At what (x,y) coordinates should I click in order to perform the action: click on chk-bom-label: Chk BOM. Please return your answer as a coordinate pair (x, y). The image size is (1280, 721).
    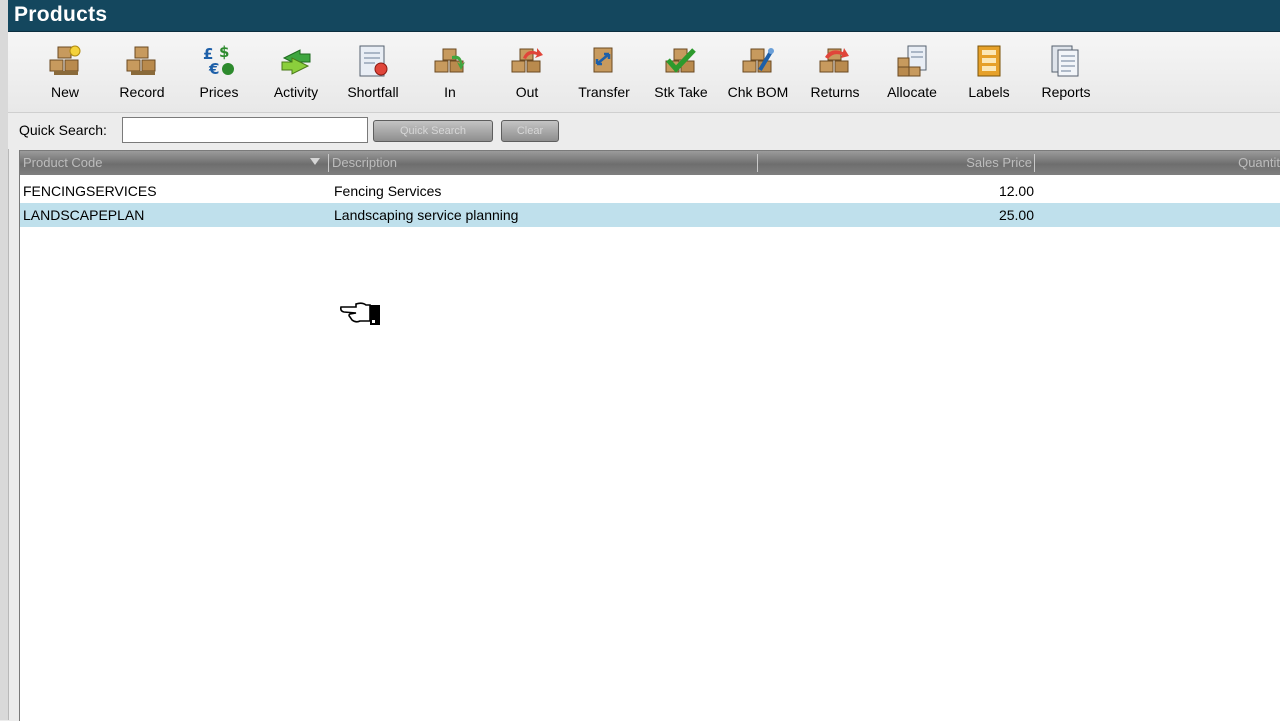
    Looking at the image, I should click on (758, 92).